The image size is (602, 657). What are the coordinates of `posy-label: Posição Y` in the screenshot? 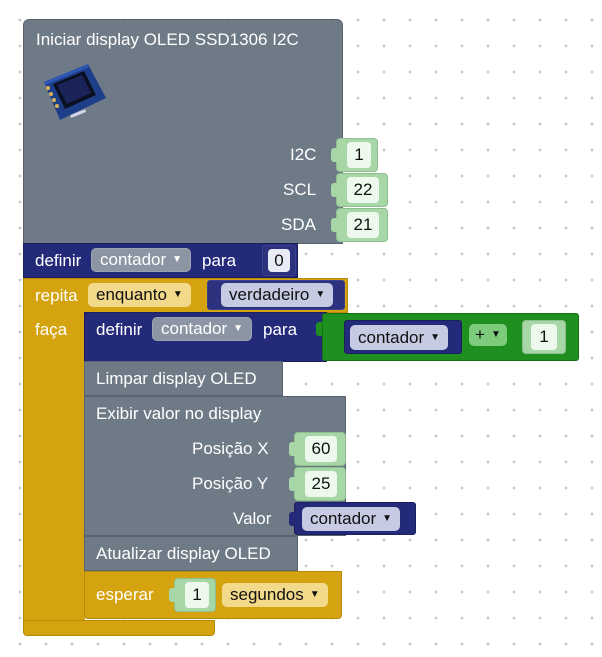 It's located at (230, 483).